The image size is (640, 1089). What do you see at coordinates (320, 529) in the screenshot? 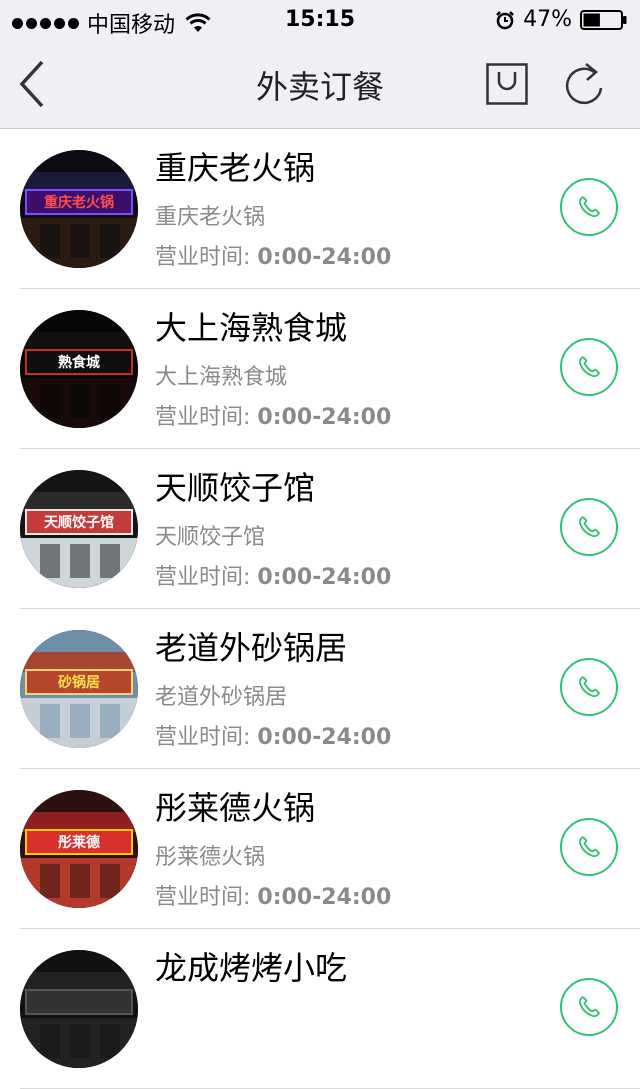
I see `restaurant-row: 天顺饺子馆 天顺饺子馆 天顺饺子馆 营业时间: 0:00-24:00` at bounding box center [320, 529].